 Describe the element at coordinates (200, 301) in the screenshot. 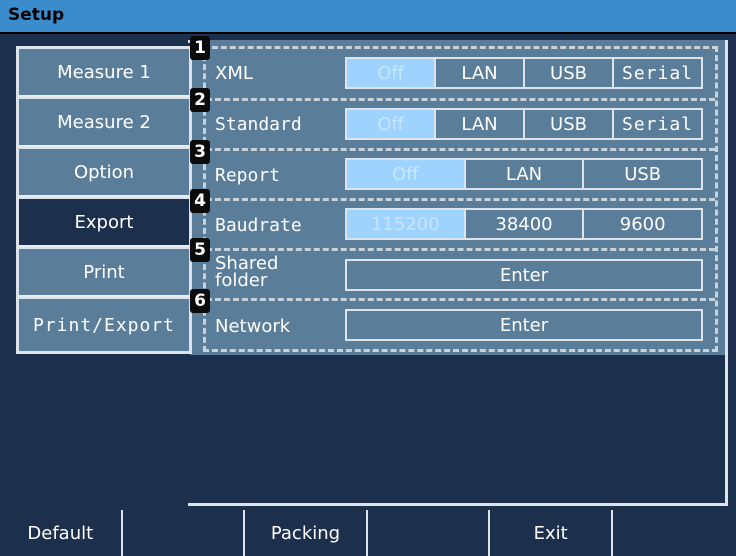

I see `callout-badge: 6` at that location.